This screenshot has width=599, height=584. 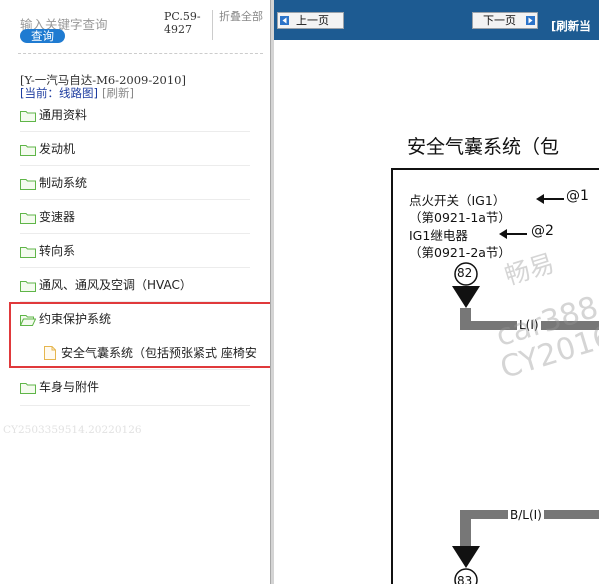 What do you see at coordinates (28, 320) in the screenshot?
I see `folder-open-icon` at bounding box center [28, 320].